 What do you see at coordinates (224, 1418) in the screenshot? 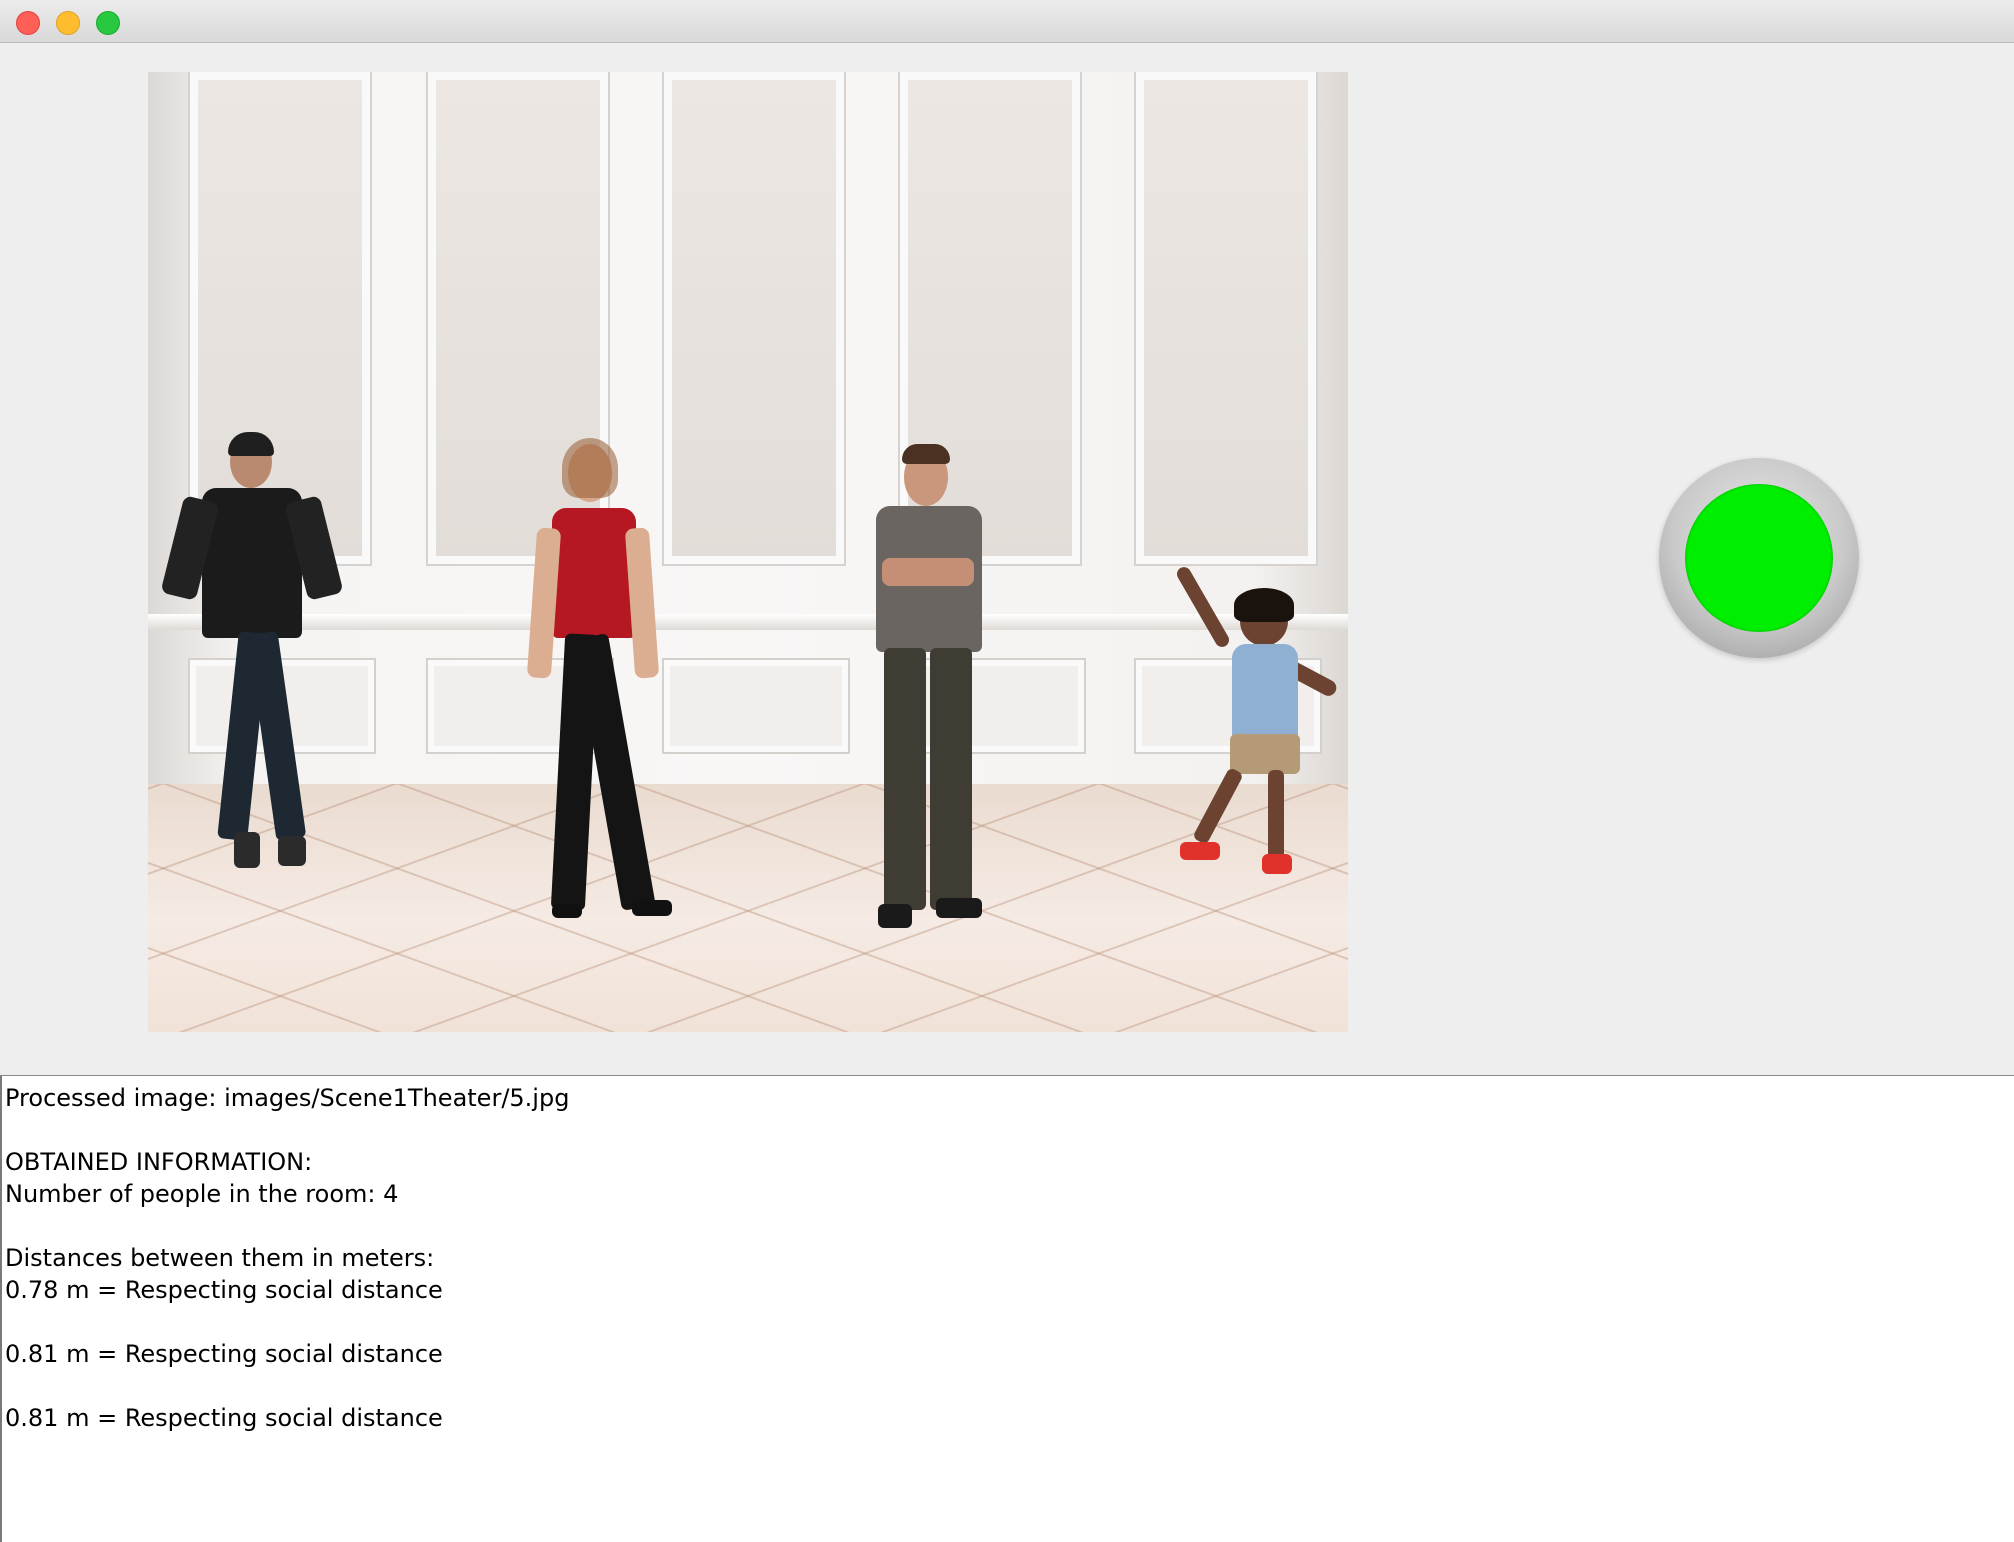
I see `log-line-distance-3: 0.81 m = Respecting social distance` at bounding box center [224, 1418].